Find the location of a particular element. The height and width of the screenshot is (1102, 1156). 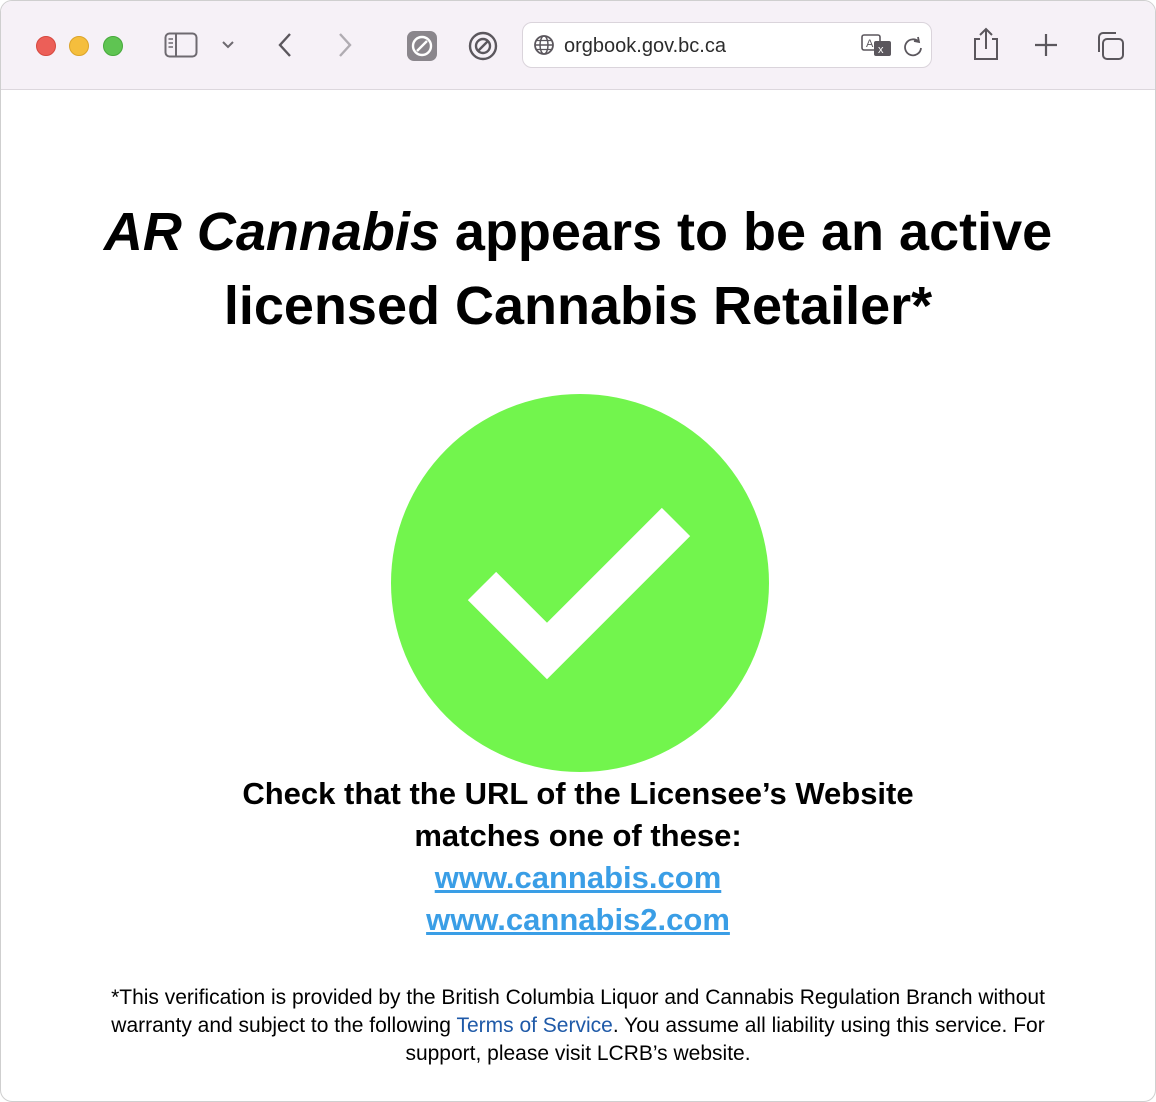

reload-icon is located at coordinates (913, 47).